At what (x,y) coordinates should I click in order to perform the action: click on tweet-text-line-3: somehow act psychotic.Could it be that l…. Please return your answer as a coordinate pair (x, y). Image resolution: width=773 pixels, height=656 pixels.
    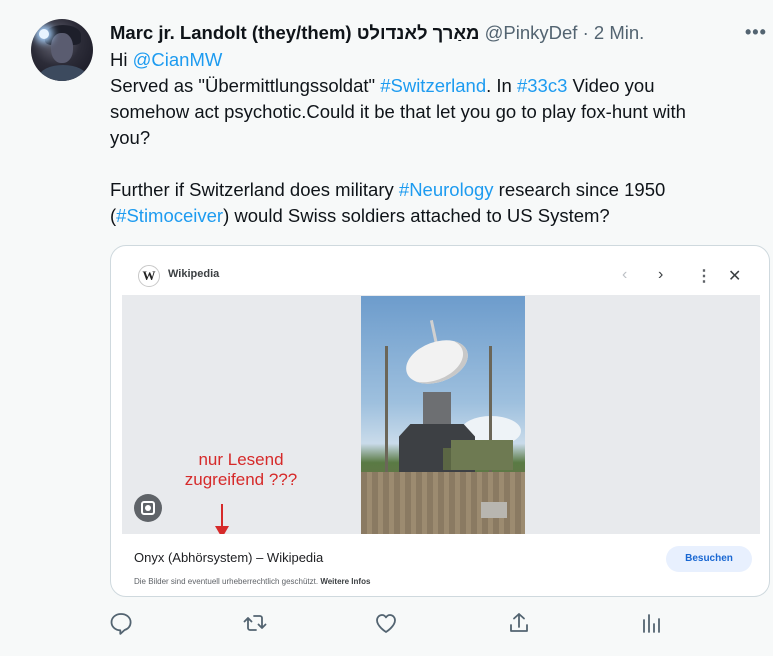
    Looking at the image, I should click on (398, 111).